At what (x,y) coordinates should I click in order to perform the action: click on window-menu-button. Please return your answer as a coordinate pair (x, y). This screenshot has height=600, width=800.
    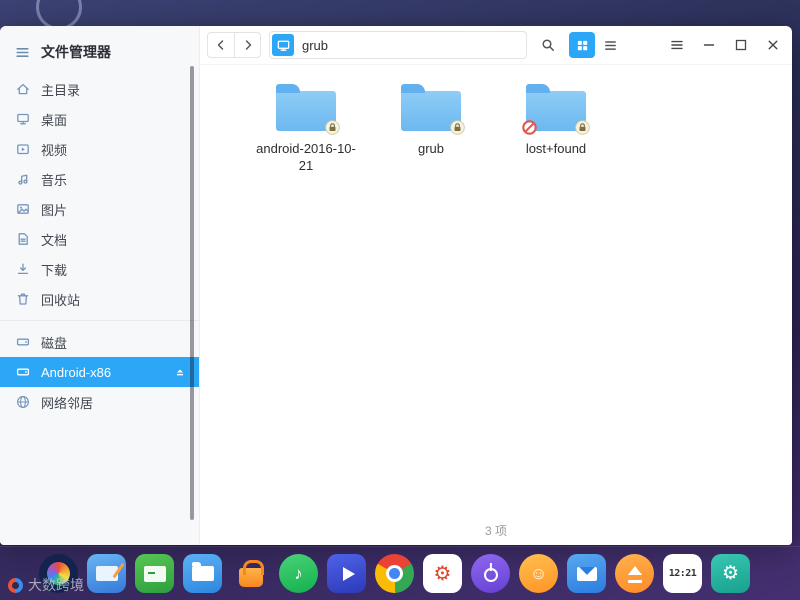
    Looking at the image, I should click on (677, 45).